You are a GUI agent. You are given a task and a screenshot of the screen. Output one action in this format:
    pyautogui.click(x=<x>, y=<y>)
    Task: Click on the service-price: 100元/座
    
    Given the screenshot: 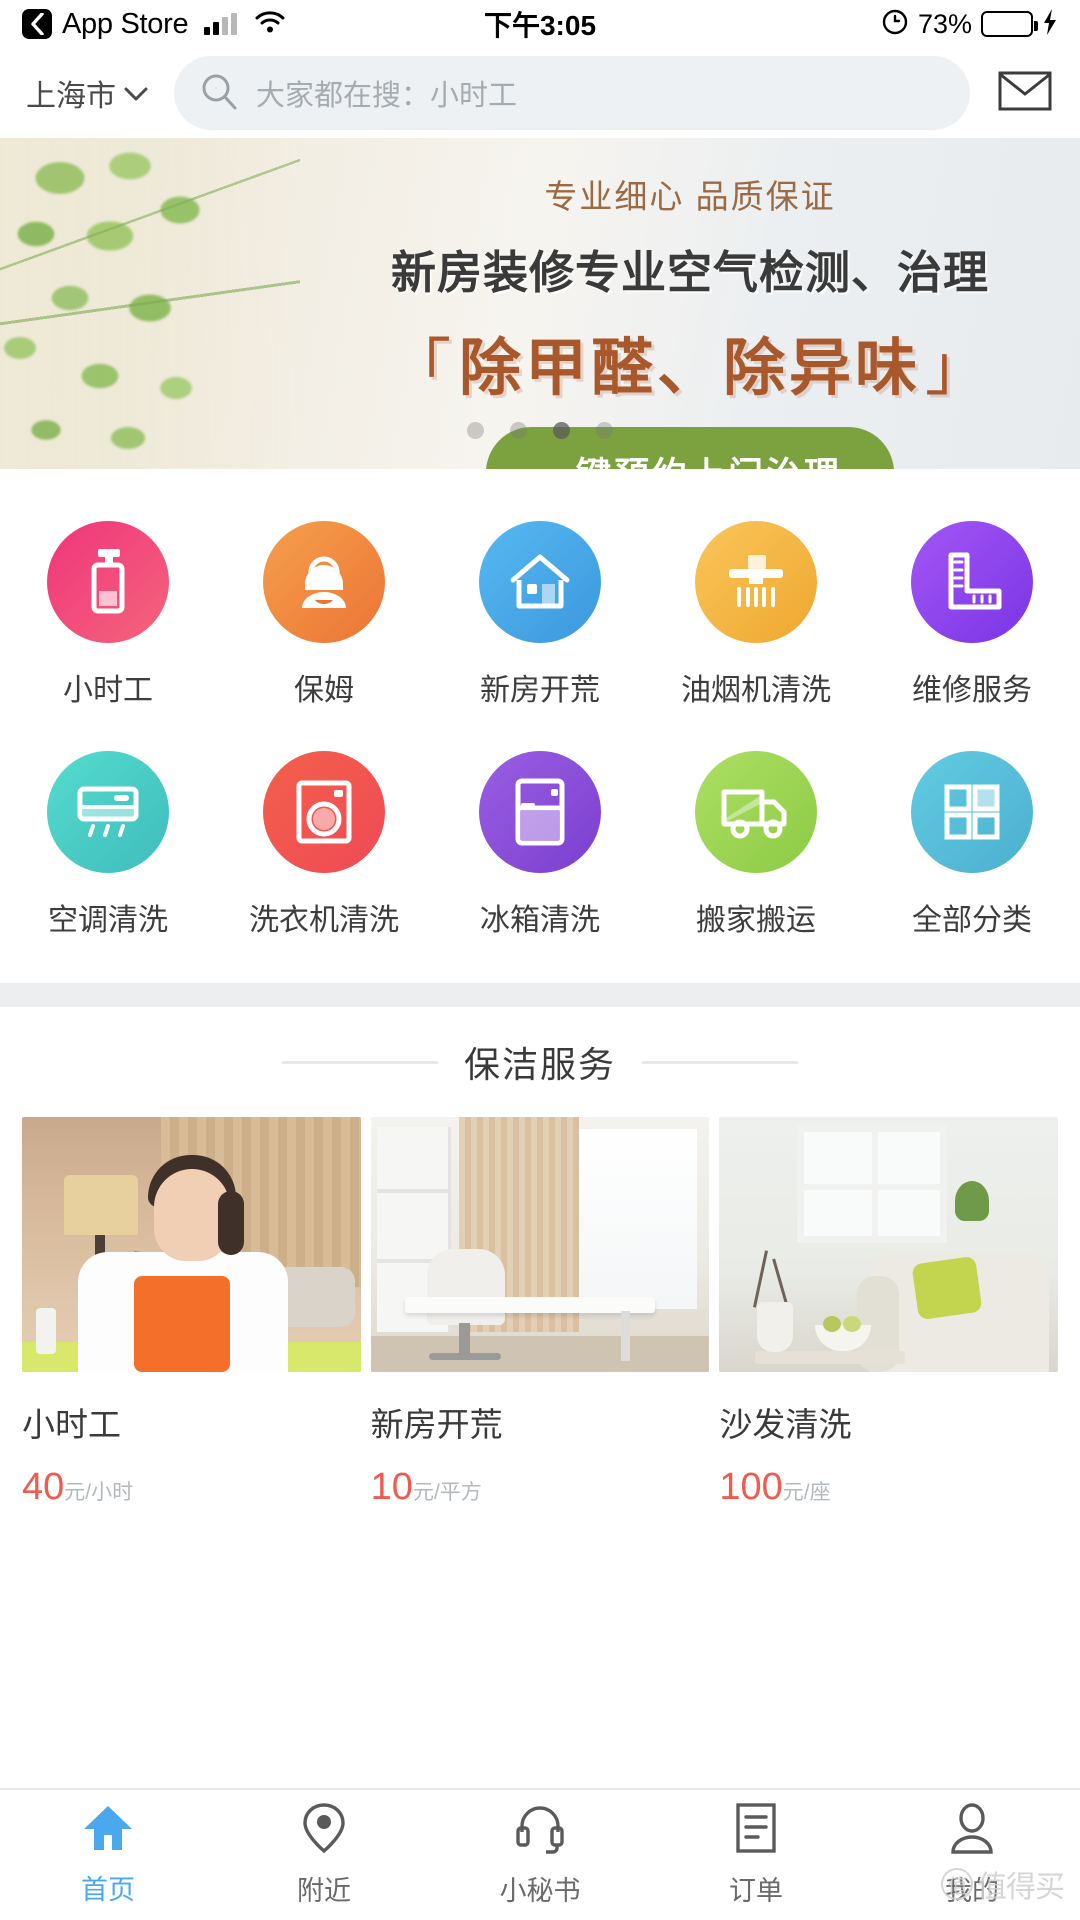 What is the action you would take?
    pyautogui.click(x=888, y=1487)
    